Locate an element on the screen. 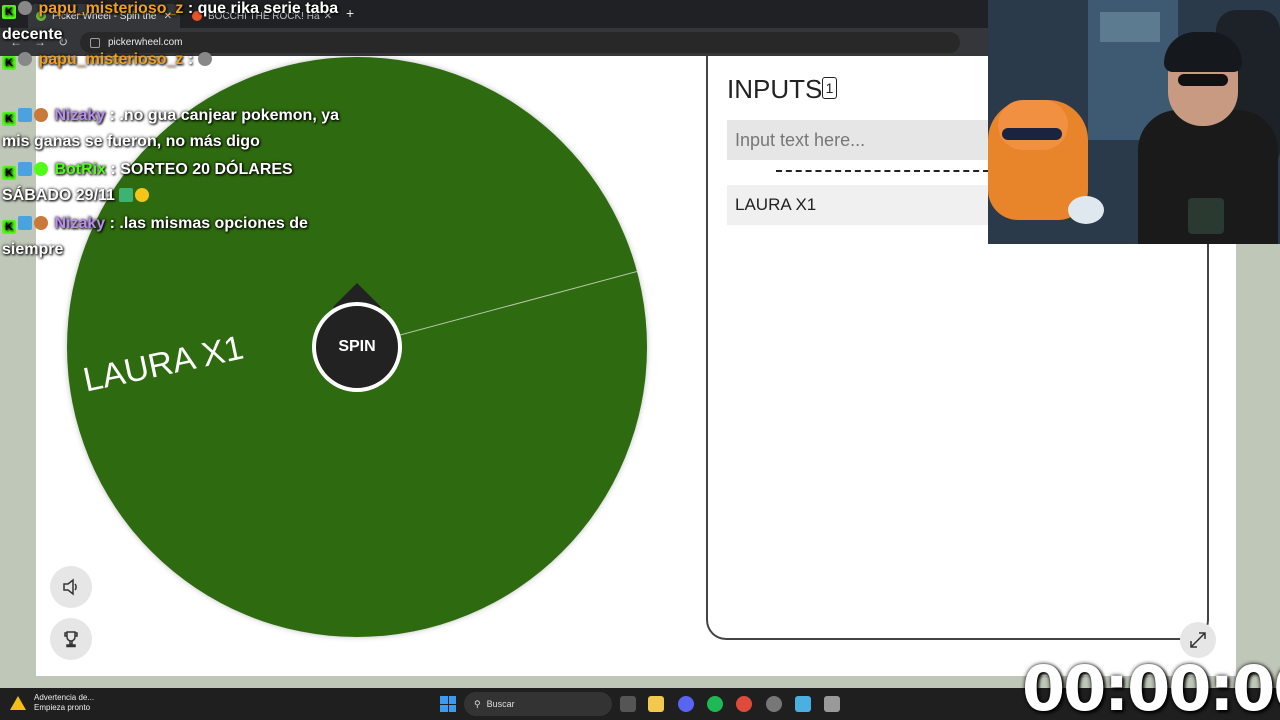  input-text-field is located at coordinates (858, 140).